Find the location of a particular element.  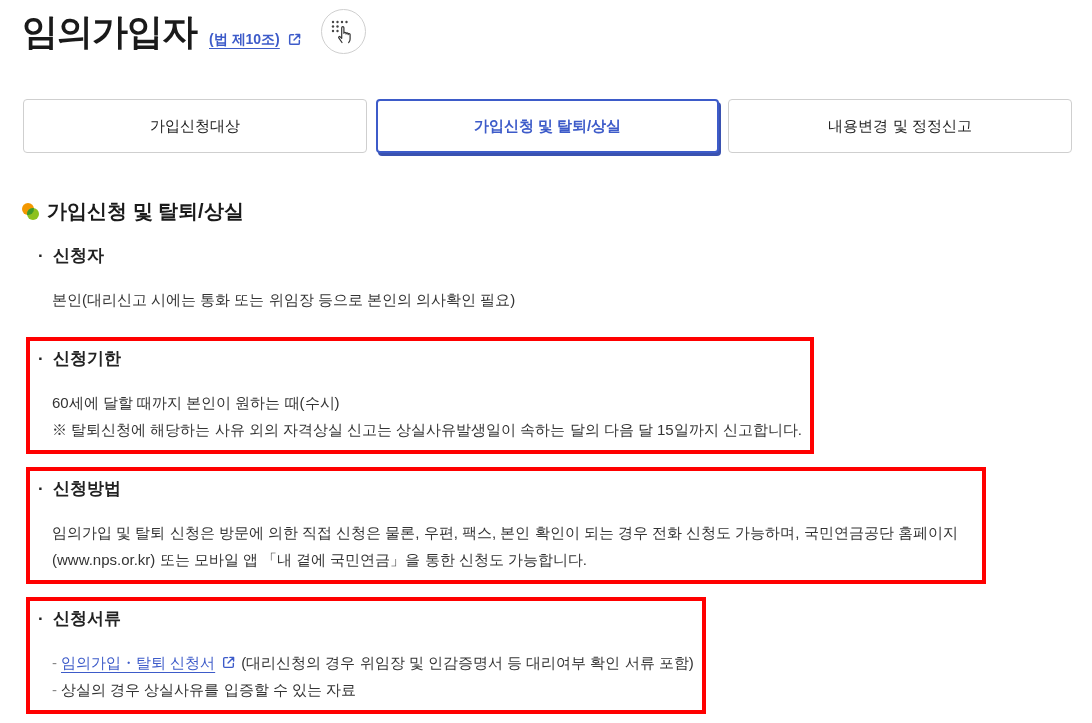

list-text: 상실의 경우 상실사유를 입증할 수 있는 자료 is located at coordinates (208, 690).